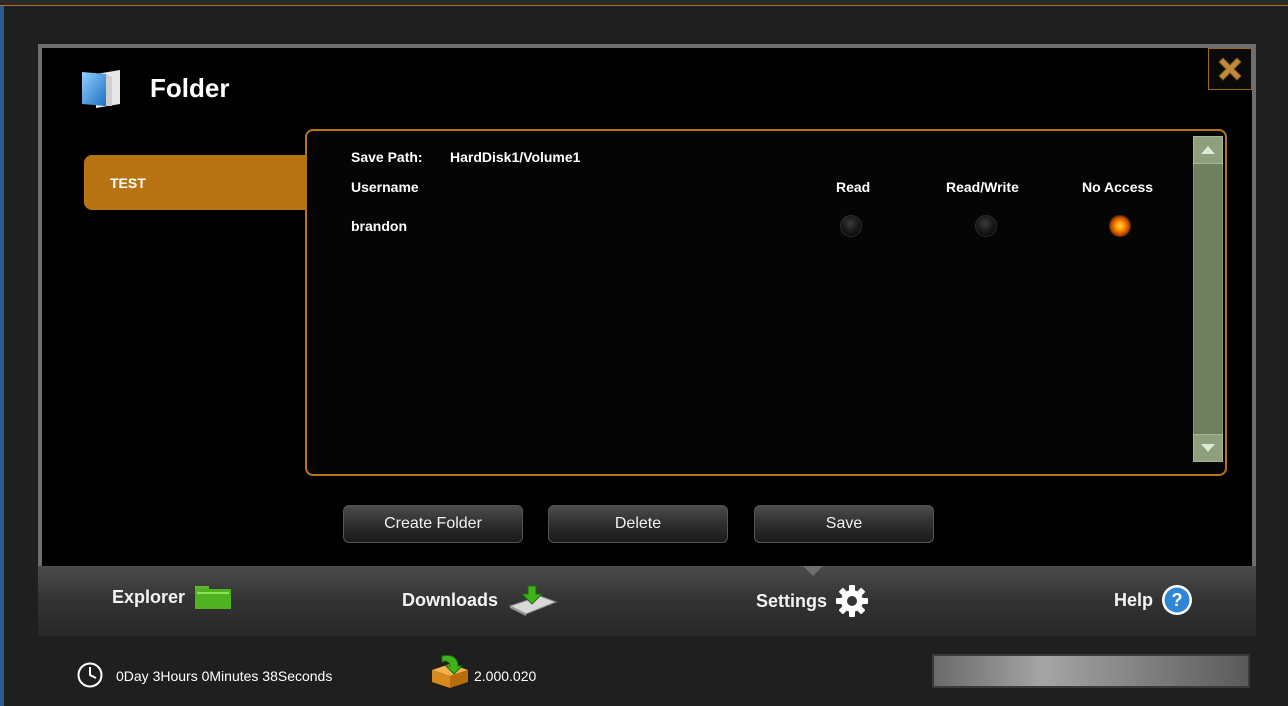 The image size is (1288, 706). What do you see at coordinates (638, 524) in the screenshot?
I see `delete-button: Delete` at bounding box center [638, 524].